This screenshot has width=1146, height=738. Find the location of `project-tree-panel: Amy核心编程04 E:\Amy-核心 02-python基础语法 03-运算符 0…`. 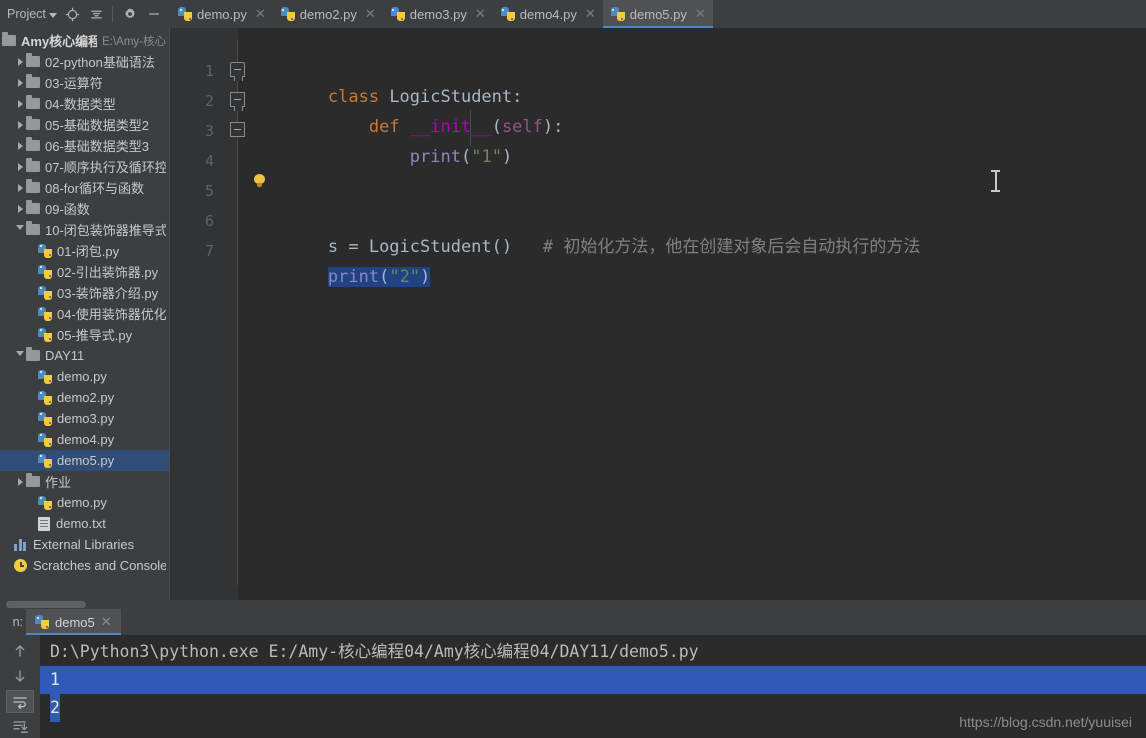

project-tree-panel: Amy核心编程04 E:\Amy-核心 02-python基础语法 03-运算符 0… is located at coordinates (85, 314).